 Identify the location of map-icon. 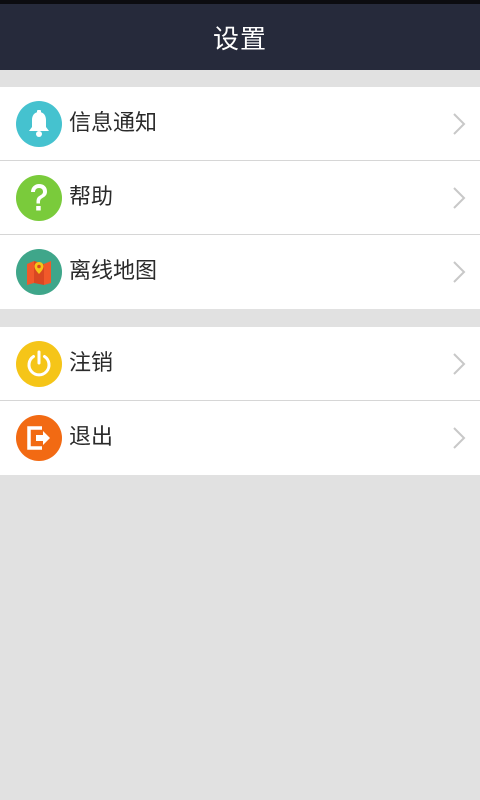
(39, 272).